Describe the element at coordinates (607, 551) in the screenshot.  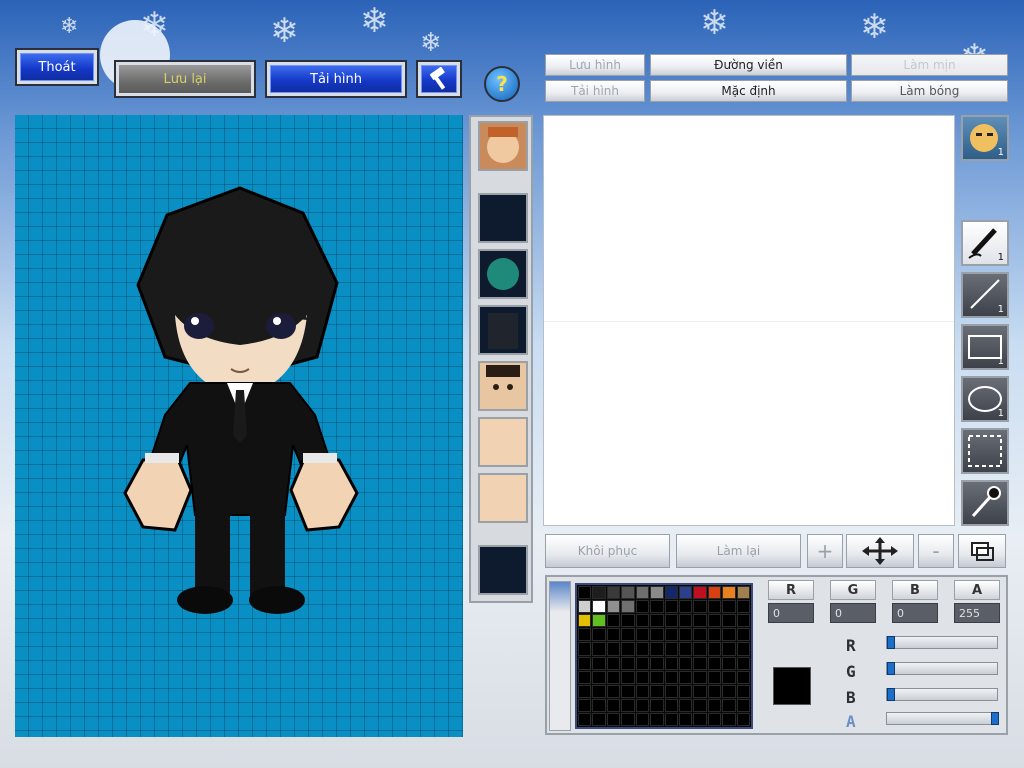
I see `restore-button: Khôi phục` at that location.